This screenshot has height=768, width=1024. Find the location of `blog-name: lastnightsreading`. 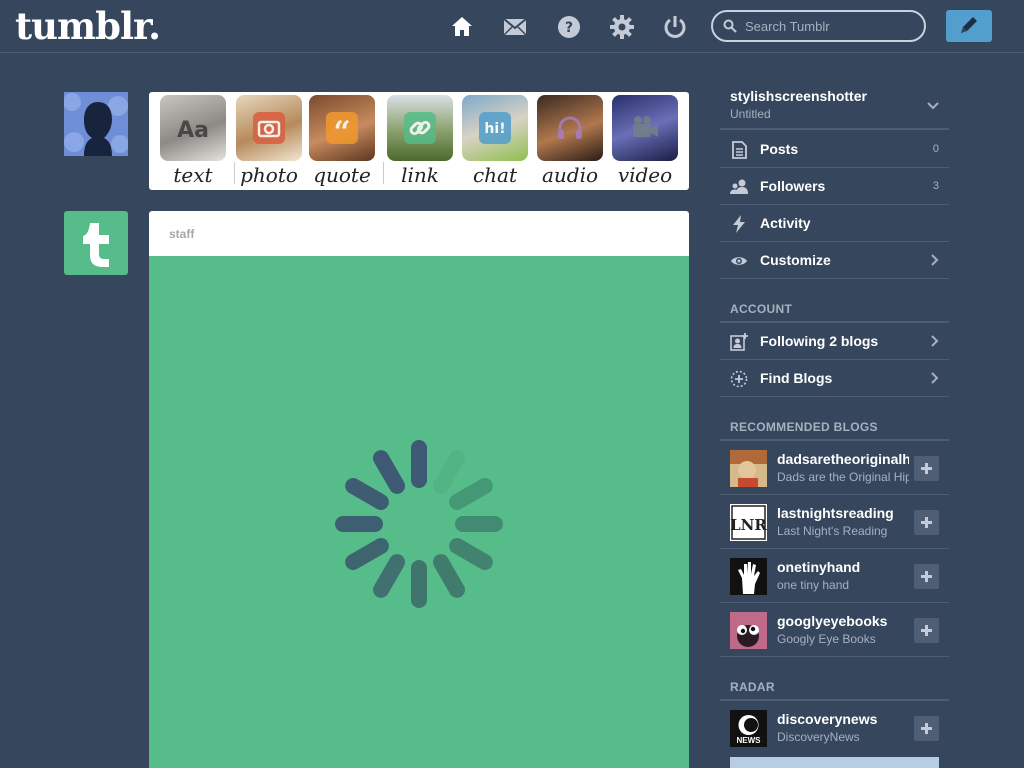

blog-name: lastnightsreading is located at coordinates (843, 513).